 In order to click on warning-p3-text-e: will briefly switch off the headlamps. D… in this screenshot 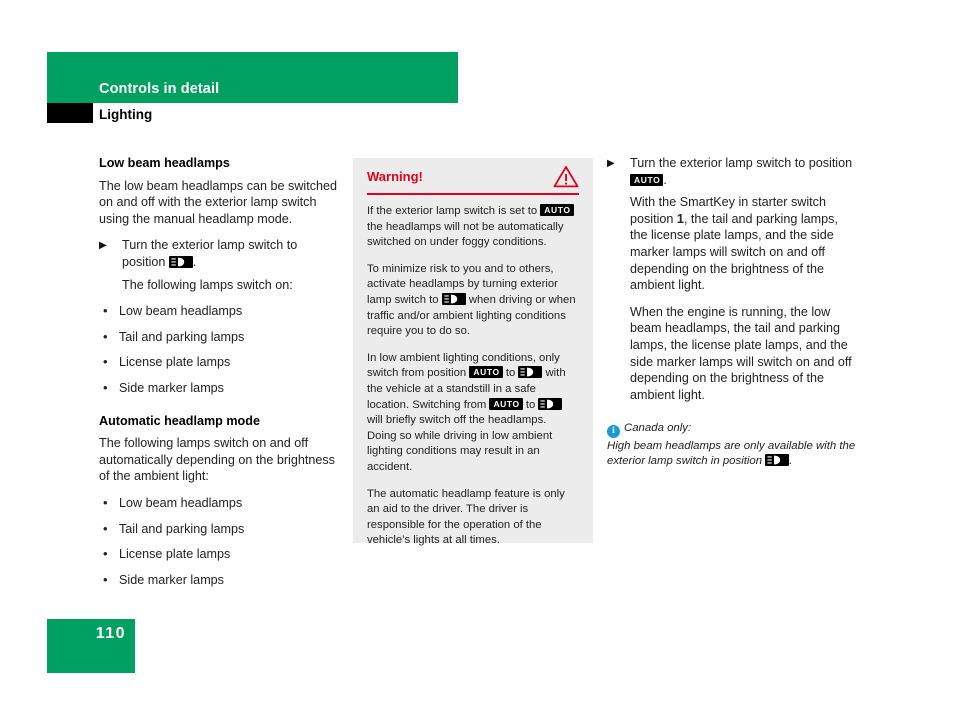, I will do `click(460, 443)`.